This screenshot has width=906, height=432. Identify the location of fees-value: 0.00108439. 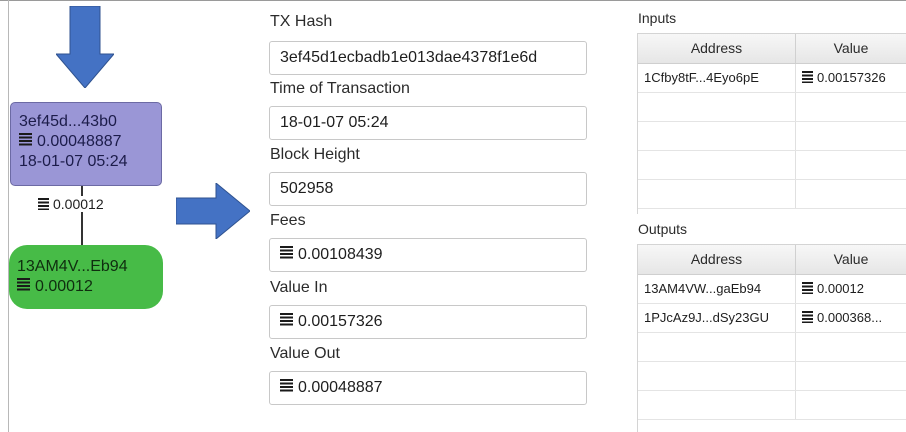
(340, 254).